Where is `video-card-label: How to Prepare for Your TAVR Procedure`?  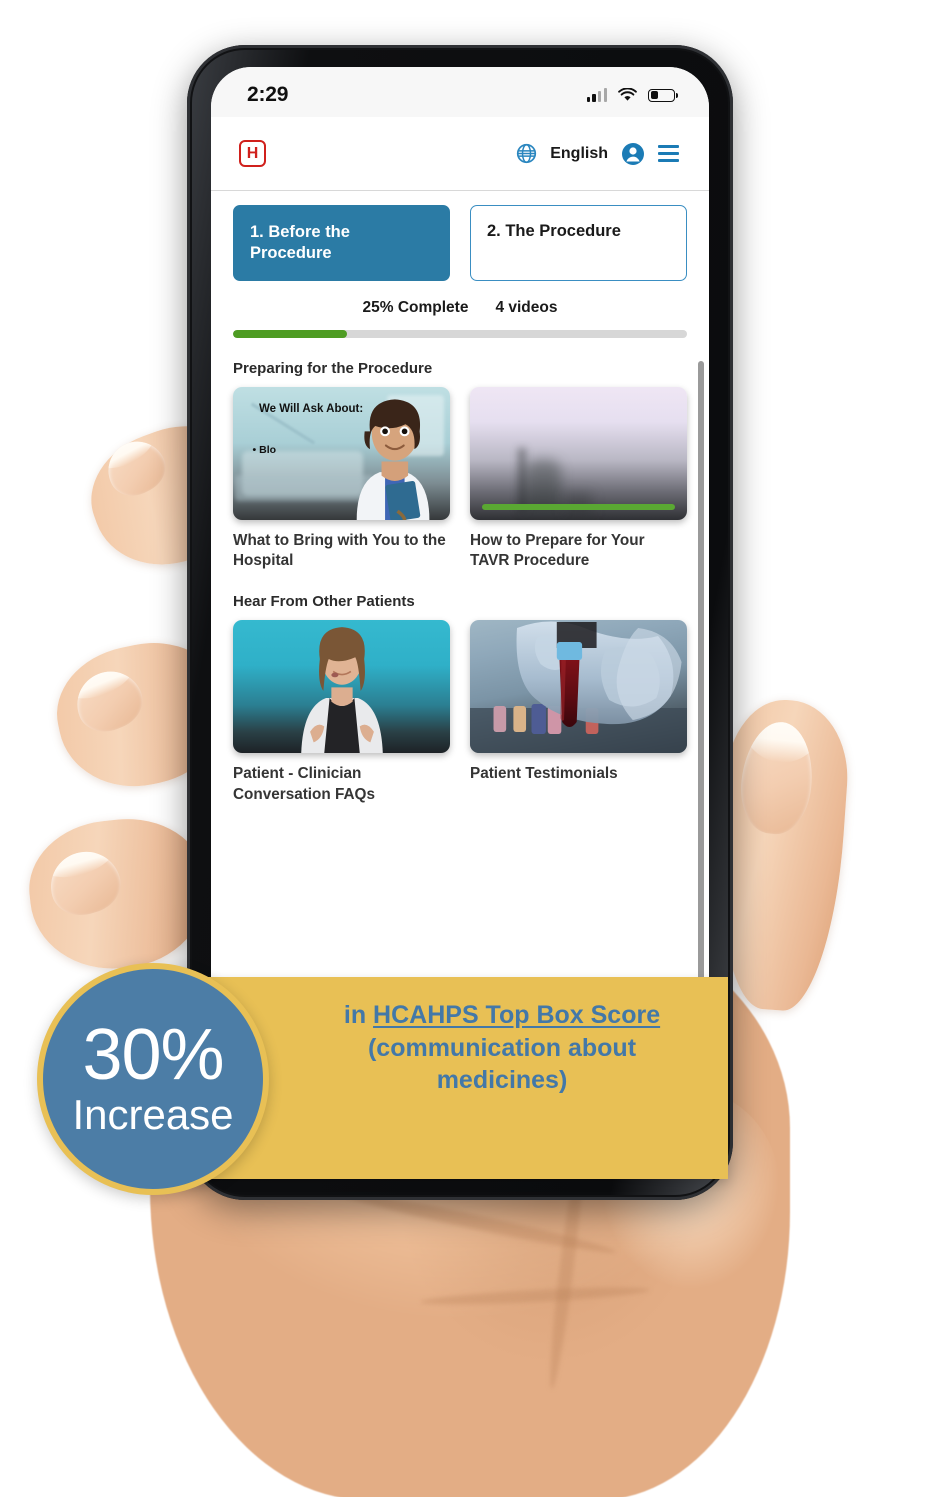
video-card-label: How to Prepare for Your TAVR Procedure is located at coordinates (557, 551).